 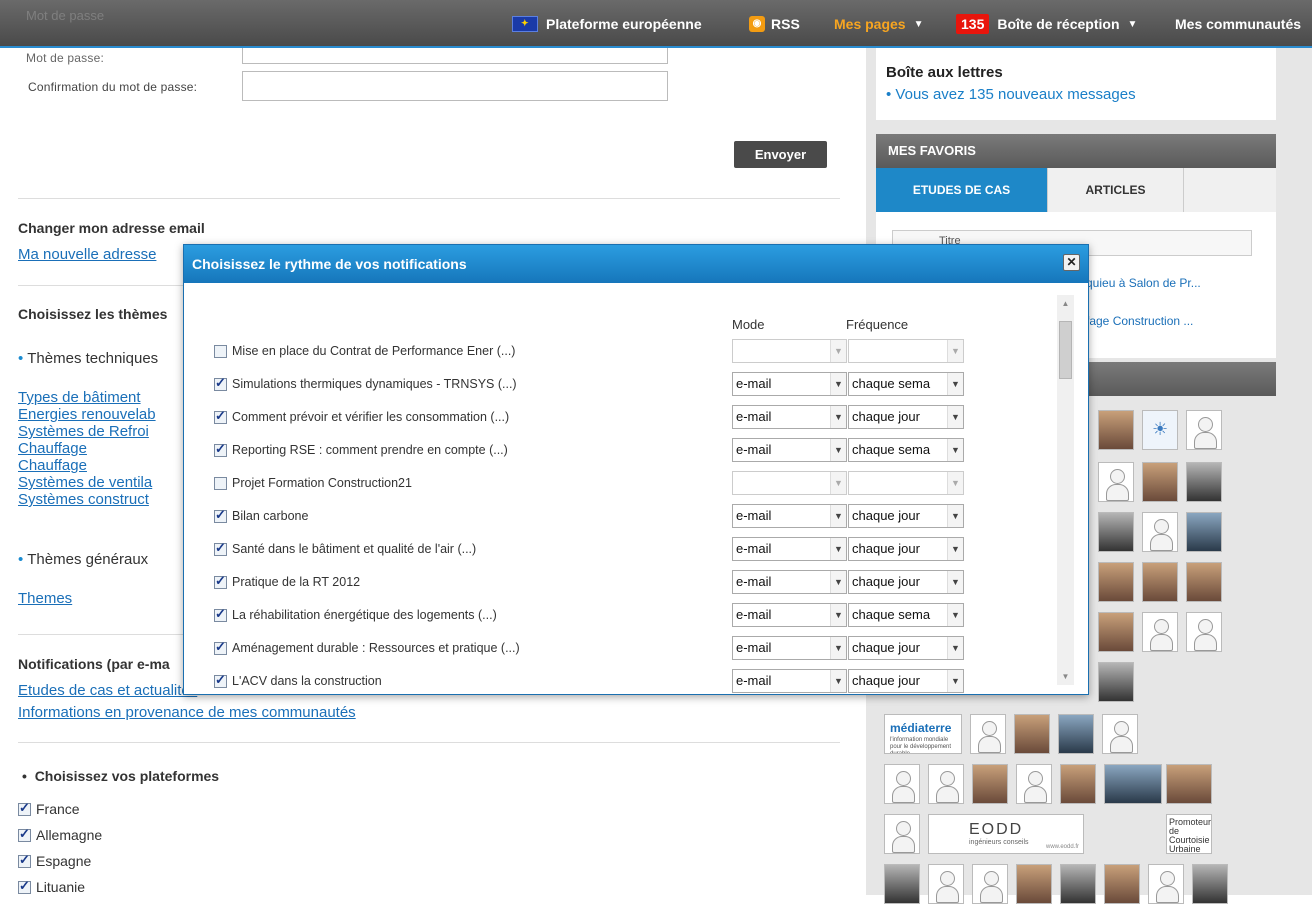 I want to click on submit-button: Envoyer, so click(x=780, y=154).